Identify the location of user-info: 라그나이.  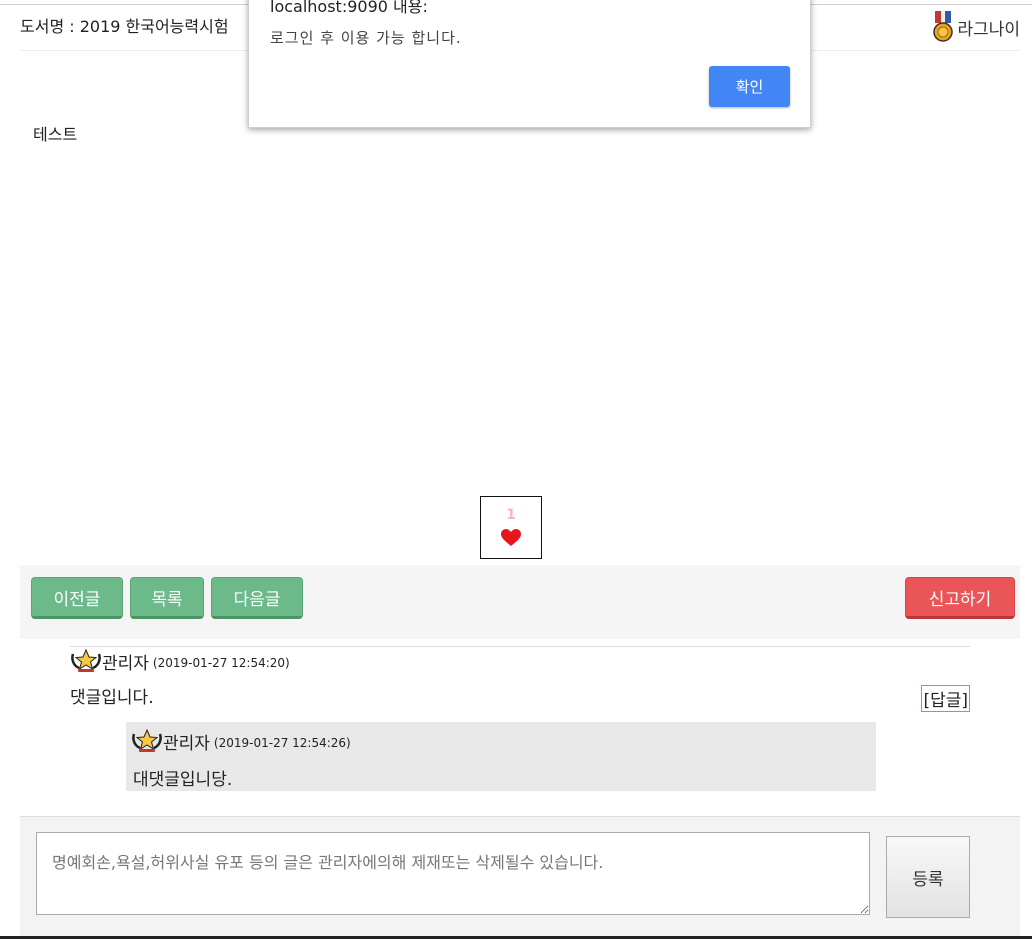
(976, 27).